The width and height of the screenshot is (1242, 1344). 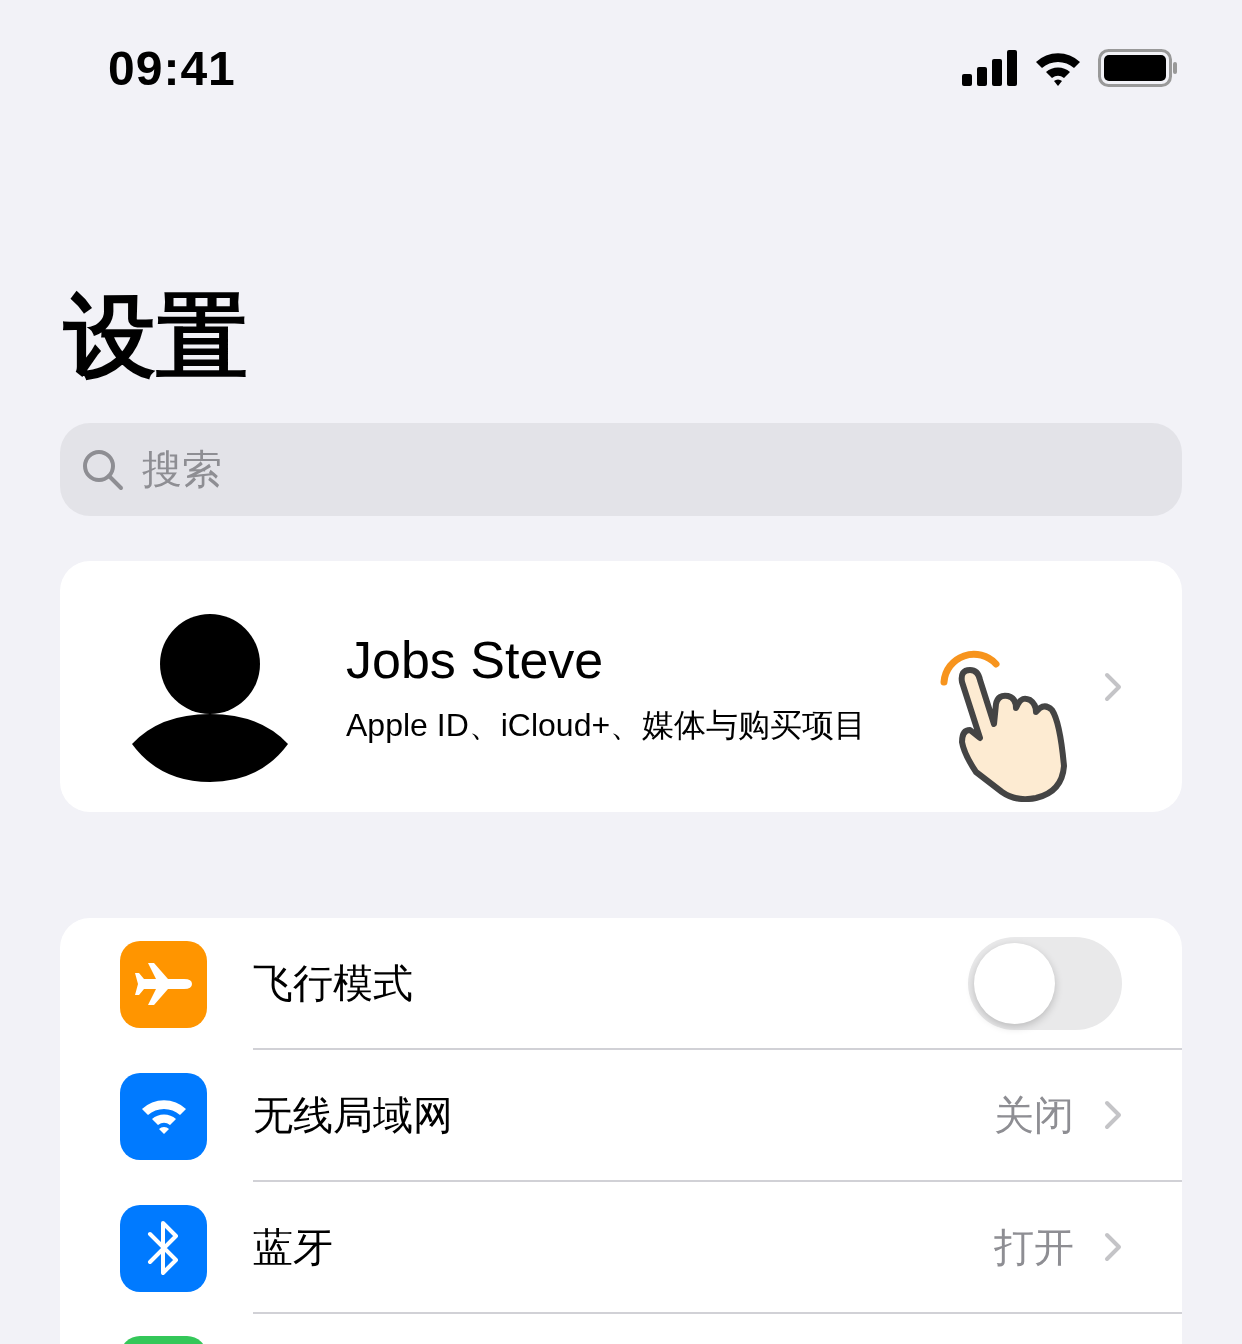 What do you see at coordinates (293, 1247) in the screenshot?
I see `settings-label: 蓝牙` at bounding box center [293, 1247].